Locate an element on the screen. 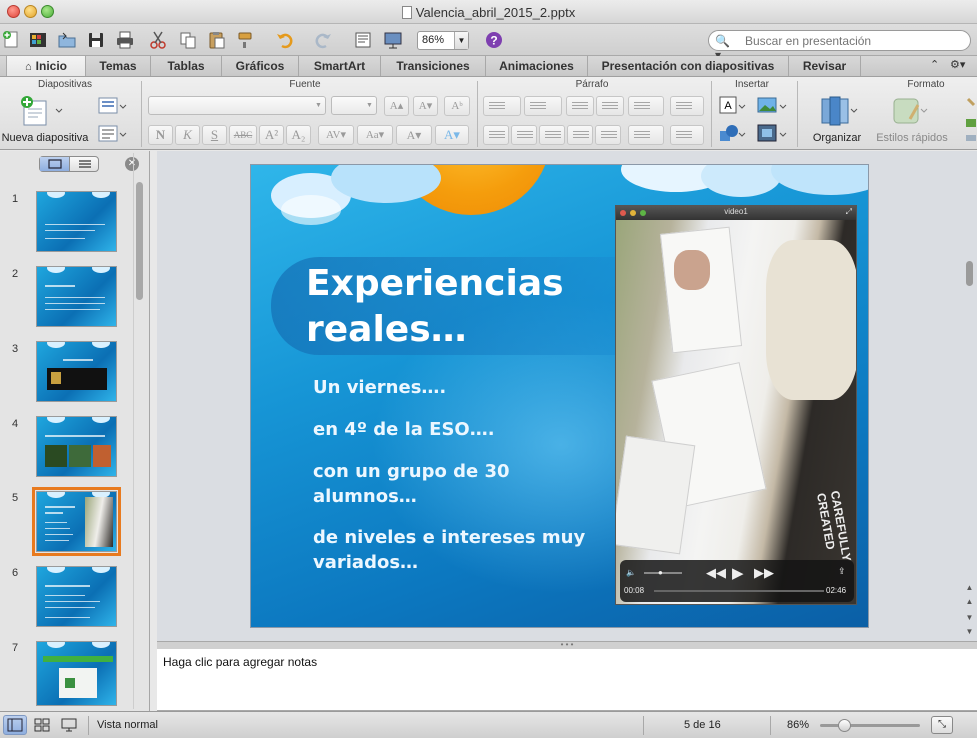 Image resolution: width=977 pixels, height=738 pixels. columns-icon is located at coordinates (687, 106).